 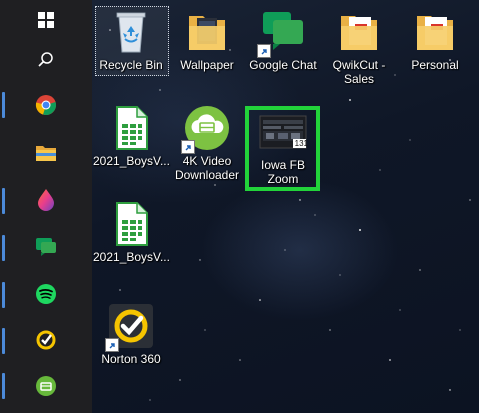 What do you see at coordinates (283, 132) in the screenshot?
I see `video-thumbnail-icon` at bounding box center [283, 132].